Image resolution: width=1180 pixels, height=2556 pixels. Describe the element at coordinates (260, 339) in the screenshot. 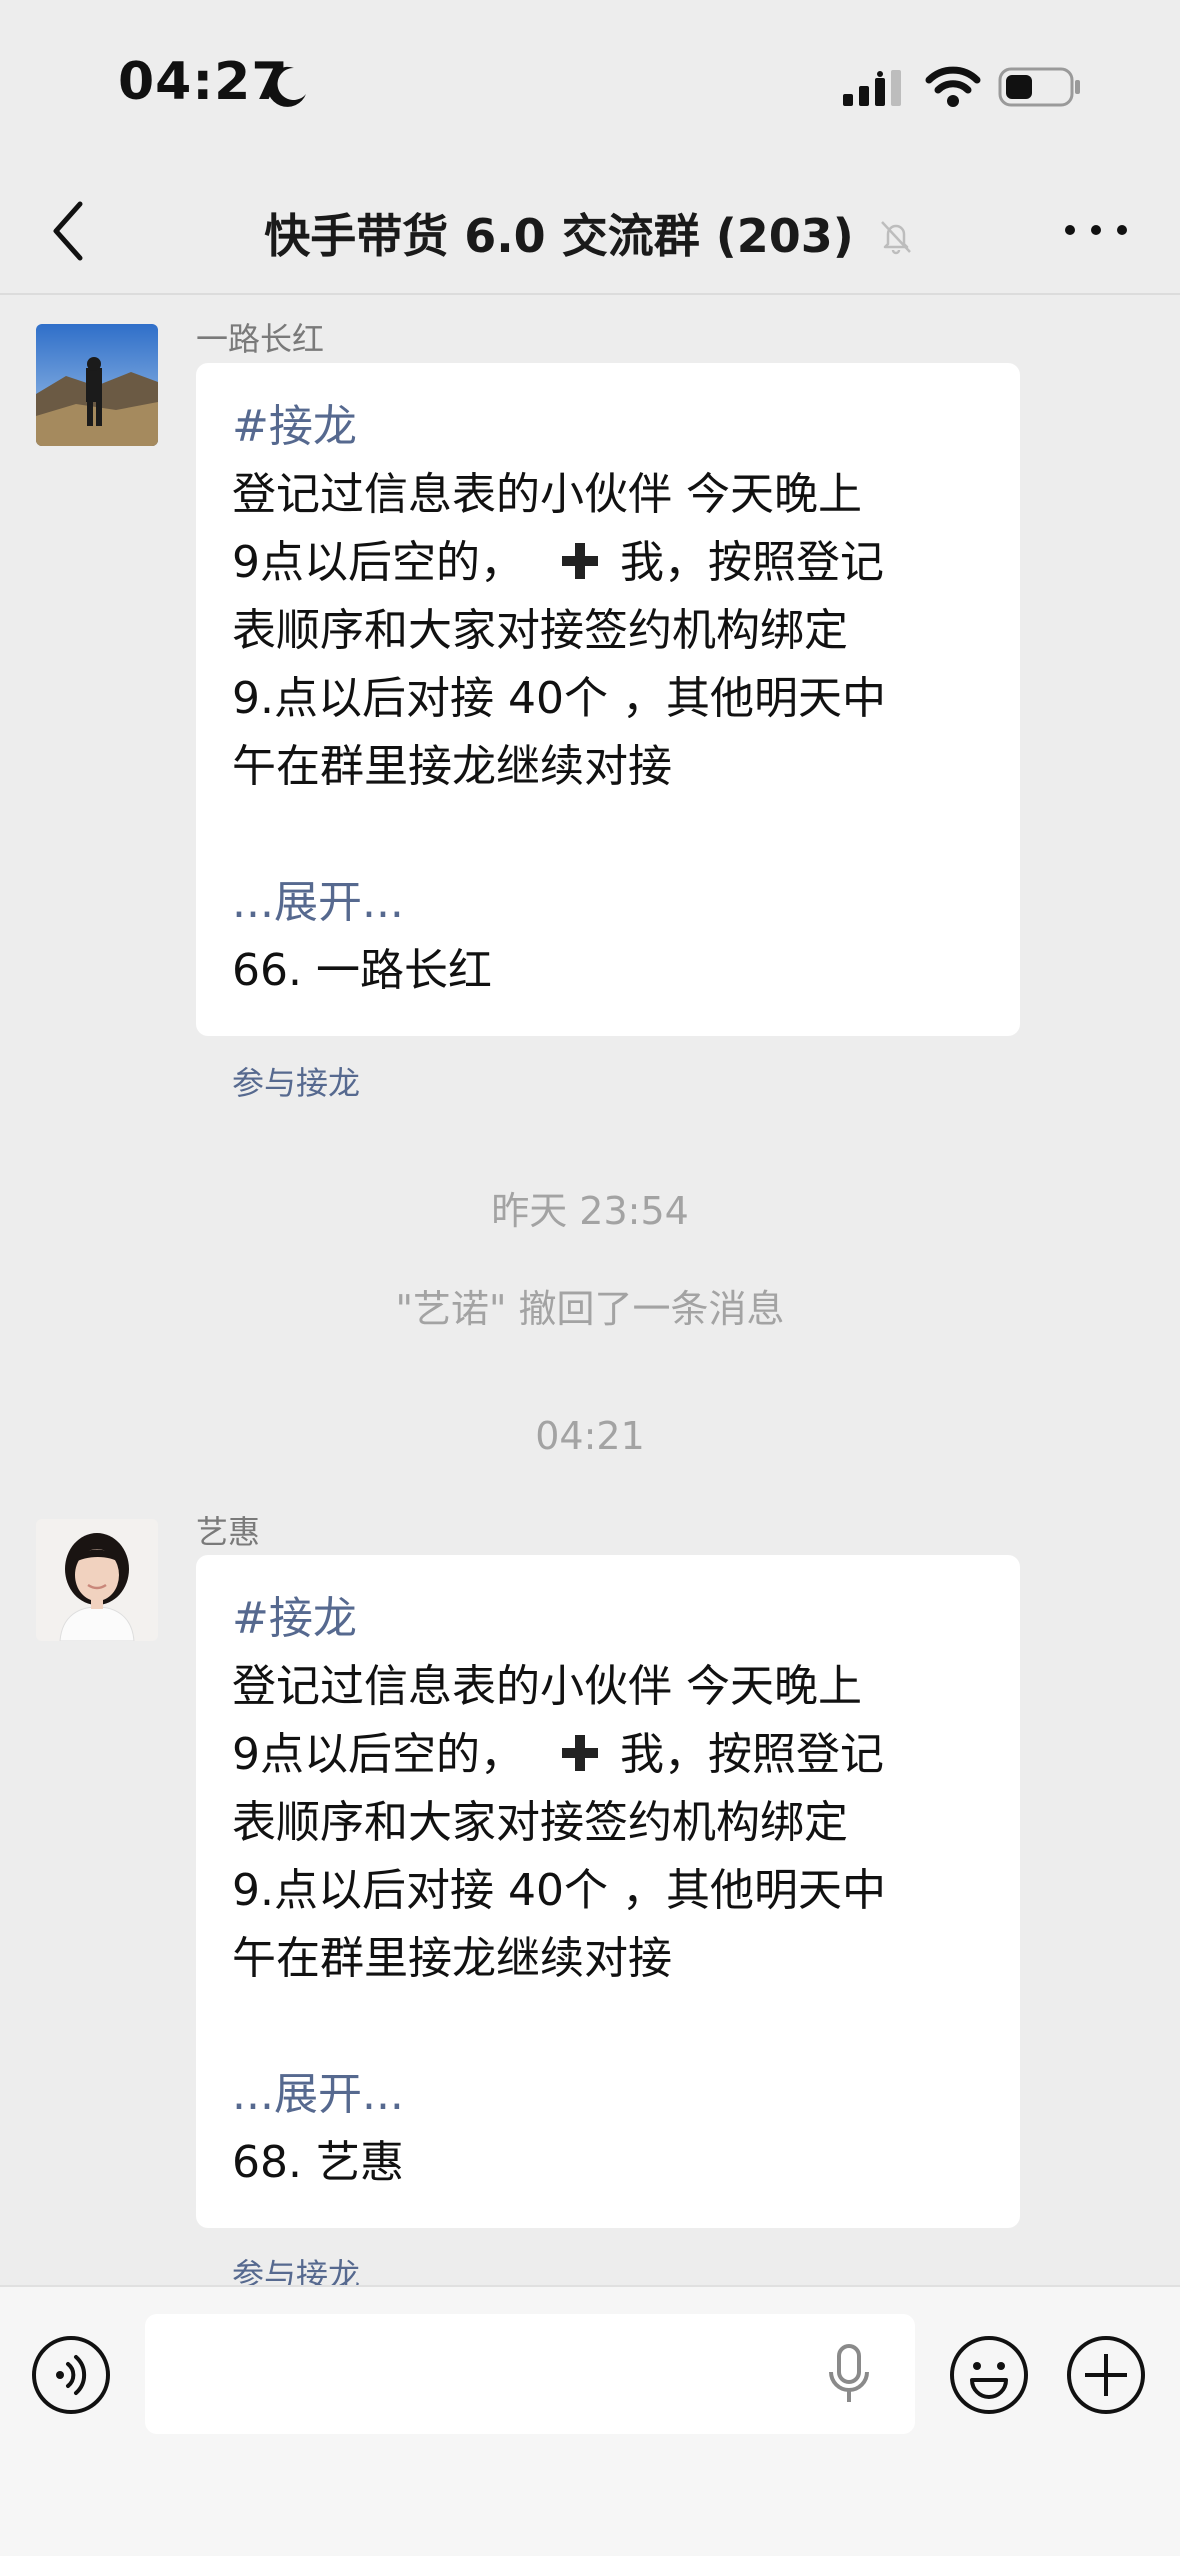

I see `sender-name: 一路长红` at that location.